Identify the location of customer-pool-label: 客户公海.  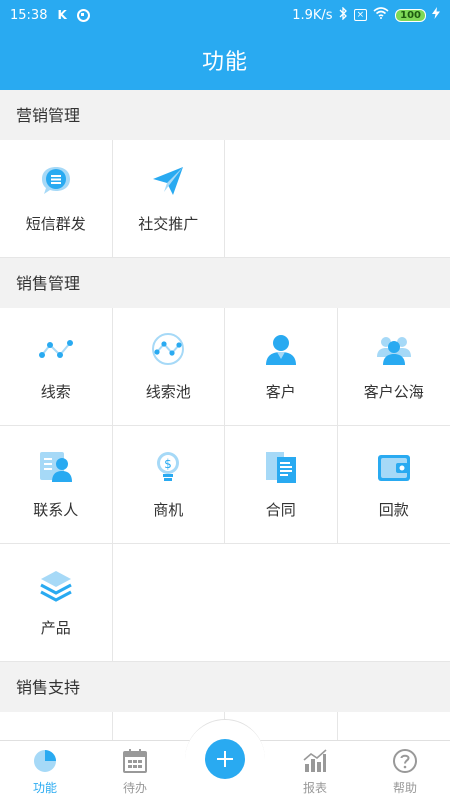
(393, 392).